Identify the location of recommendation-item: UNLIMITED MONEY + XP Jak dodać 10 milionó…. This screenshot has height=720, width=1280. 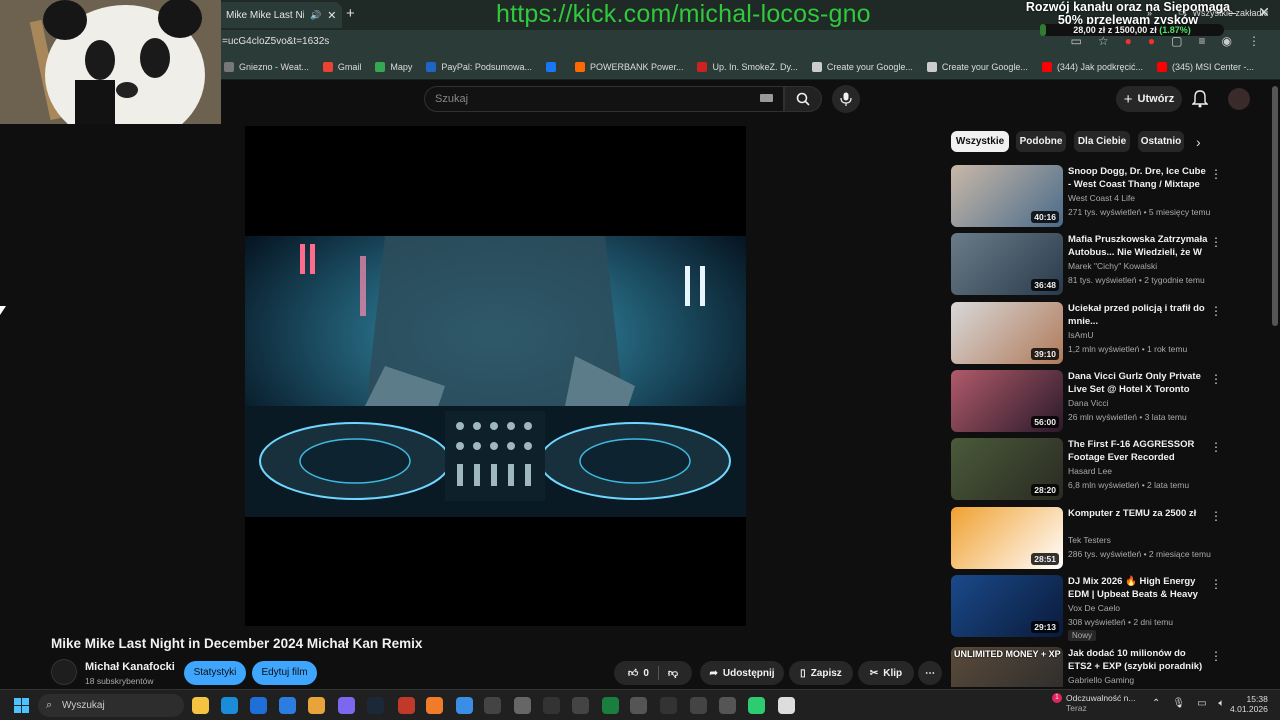
(1091, 667).